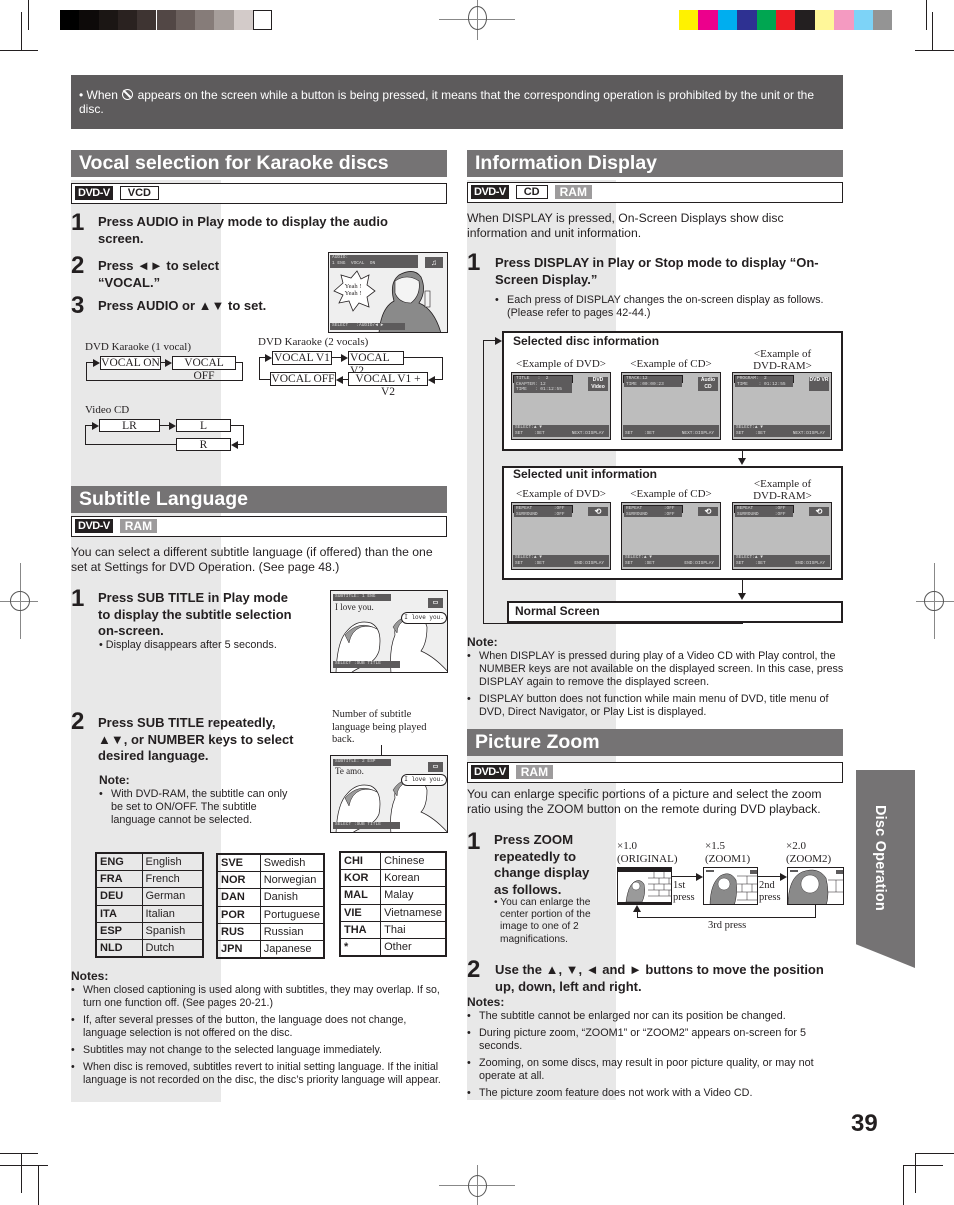 The width and height of the screenshot is (954, 1205). What do you see at coordinates (671, 561) in the screenshot?
I see `osd-bottom-bar: SELECT:▲ ▼ SET :SET END:DISPLAY` at bounding box center [671, 561].